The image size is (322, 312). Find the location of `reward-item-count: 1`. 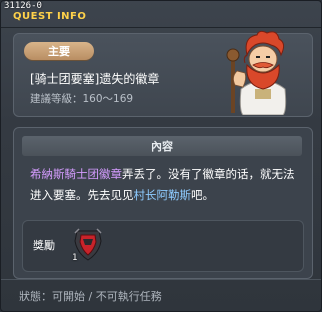

reward-item-count: 1 is located at coordinates (75, 258).